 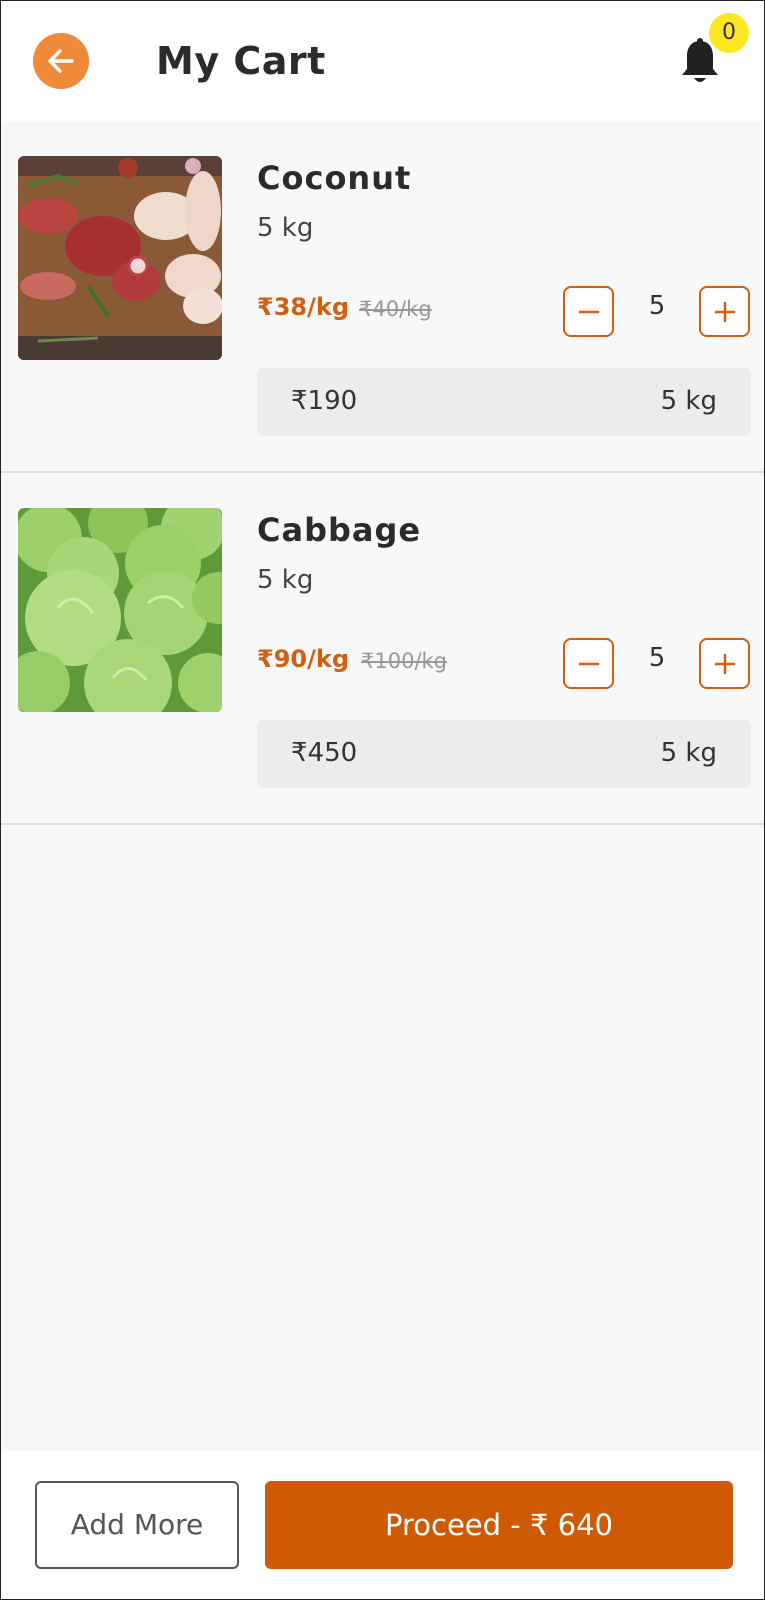 What do you see at coordinates (404, 661) in the screenshot?
I see `product-old-price: ₹100/kg` at bounding box center [404, 661].